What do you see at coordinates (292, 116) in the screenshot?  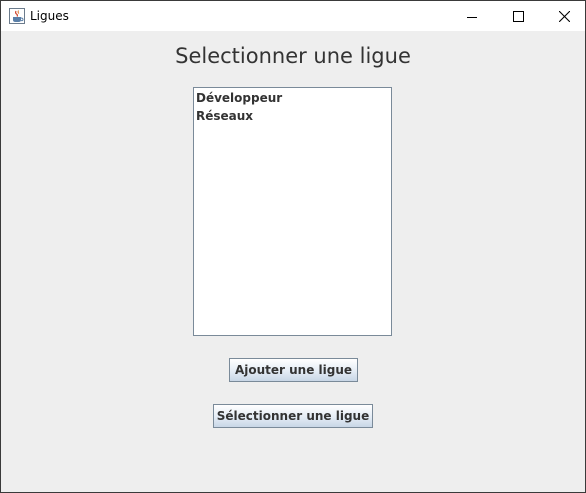 I see `list-item: Réseaux` at bounding box center [292, 116].